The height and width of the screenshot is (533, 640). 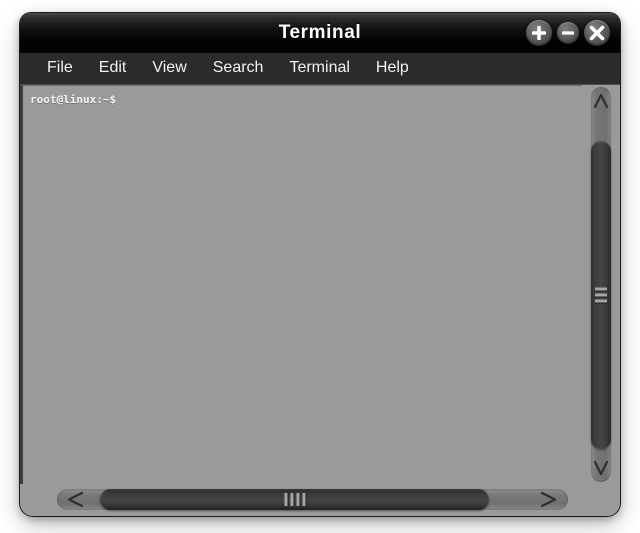 I want to click on menu-item-view: View, so click(x=169, y=68).